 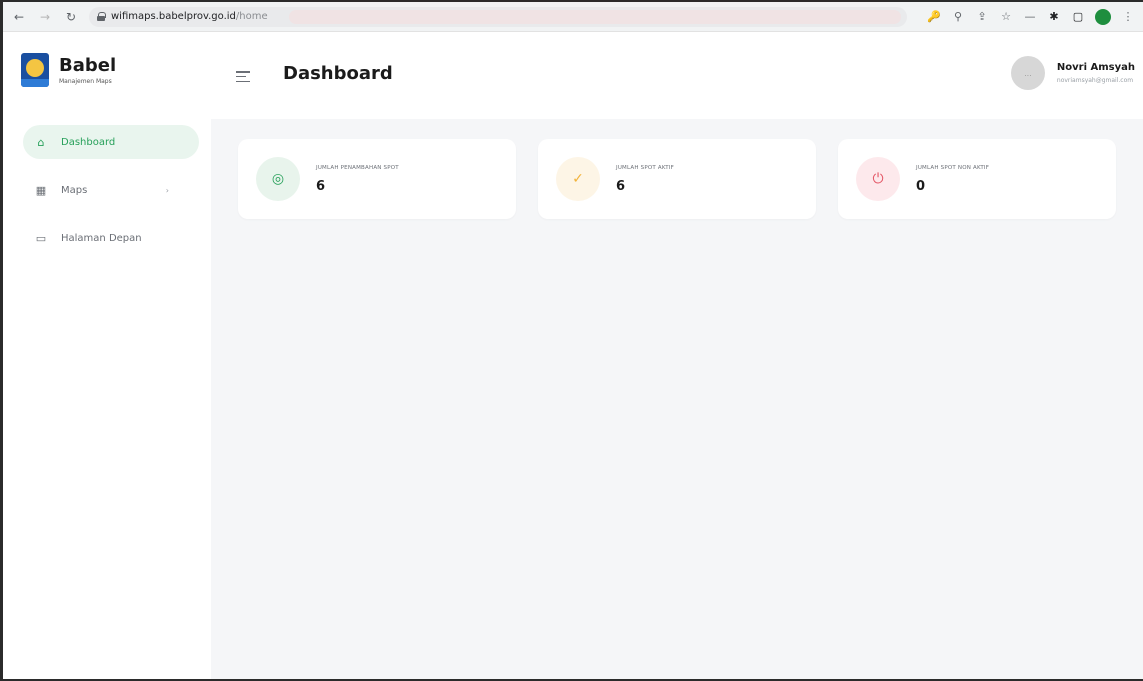 What do you see at coordinates (1095, 67) in the screenshot?
I see `user-name: Novri Amsyah` at bounding box center [1095, 67].